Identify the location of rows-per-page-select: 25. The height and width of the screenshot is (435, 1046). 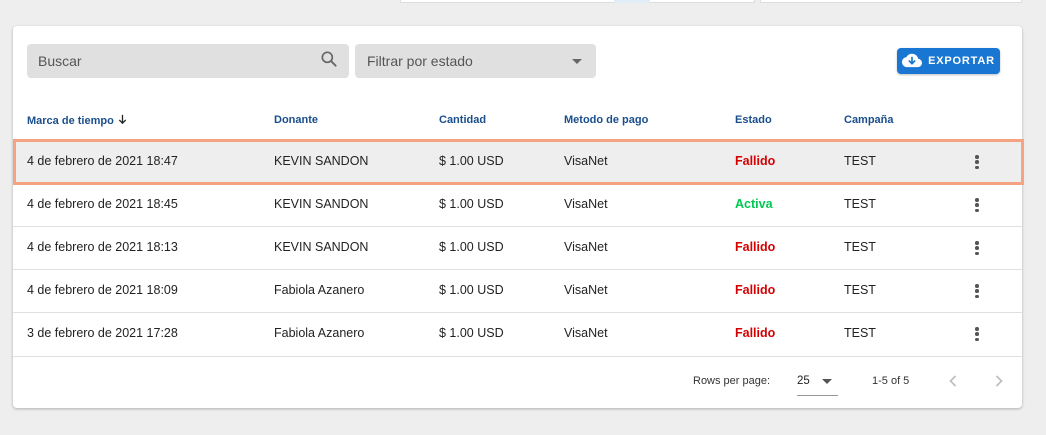
(817, 384).